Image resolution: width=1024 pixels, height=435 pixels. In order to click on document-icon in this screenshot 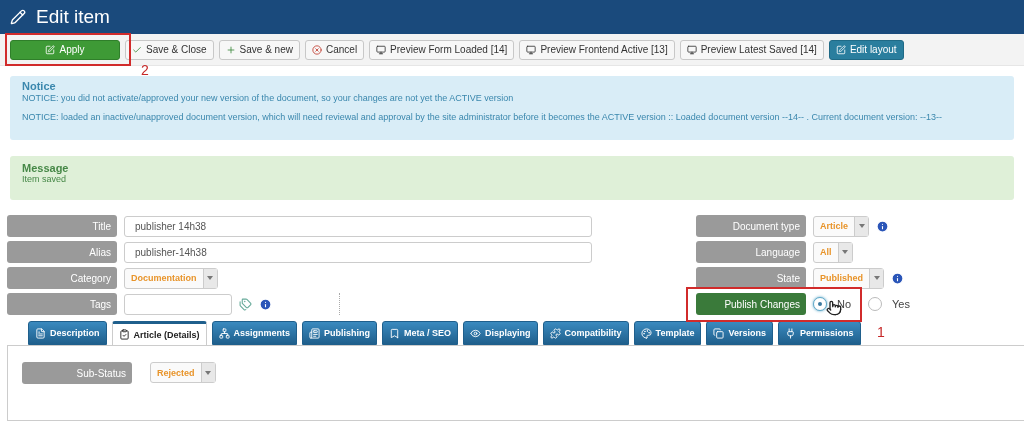, I will do `click(40, 333)`.